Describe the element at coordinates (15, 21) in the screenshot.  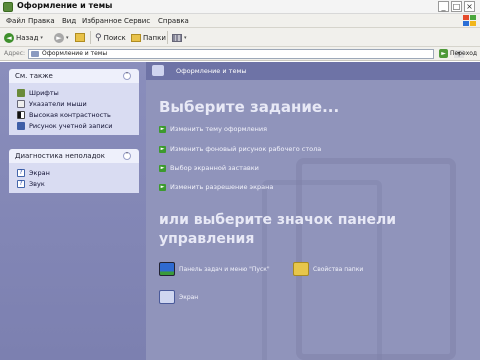
I see `menu-file: Файл` at that location.